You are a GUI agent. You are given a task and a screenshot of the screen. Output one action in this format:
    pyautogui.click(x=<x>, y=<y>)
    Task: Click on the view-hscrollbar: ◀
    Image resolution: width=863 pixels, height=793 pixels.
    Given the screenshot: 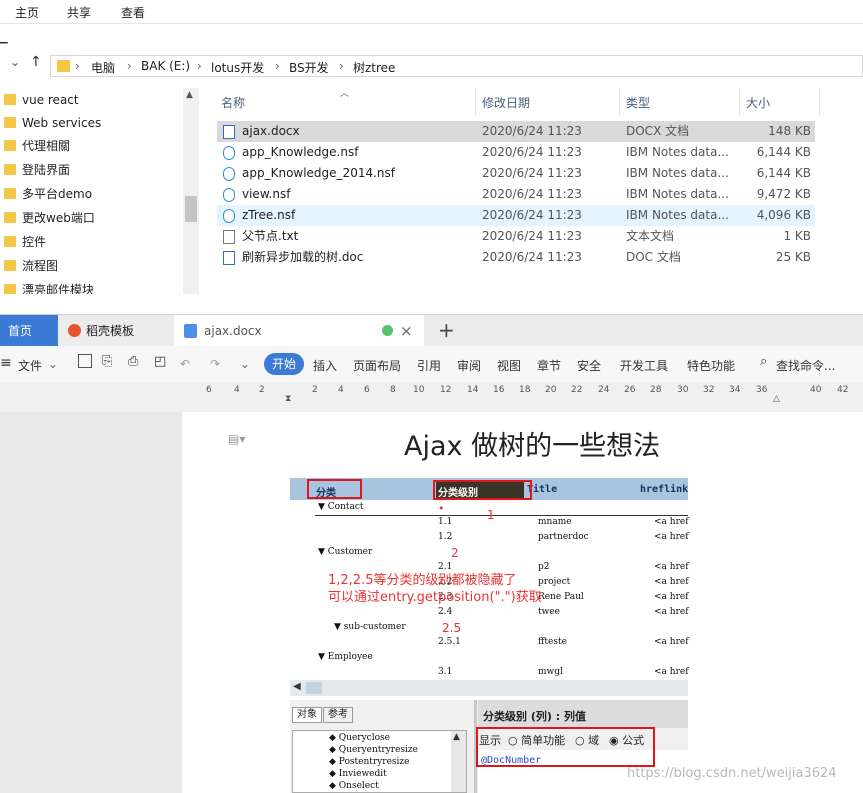 What is the action you would take?
    pyautogui.click(x=489, y=688)
    